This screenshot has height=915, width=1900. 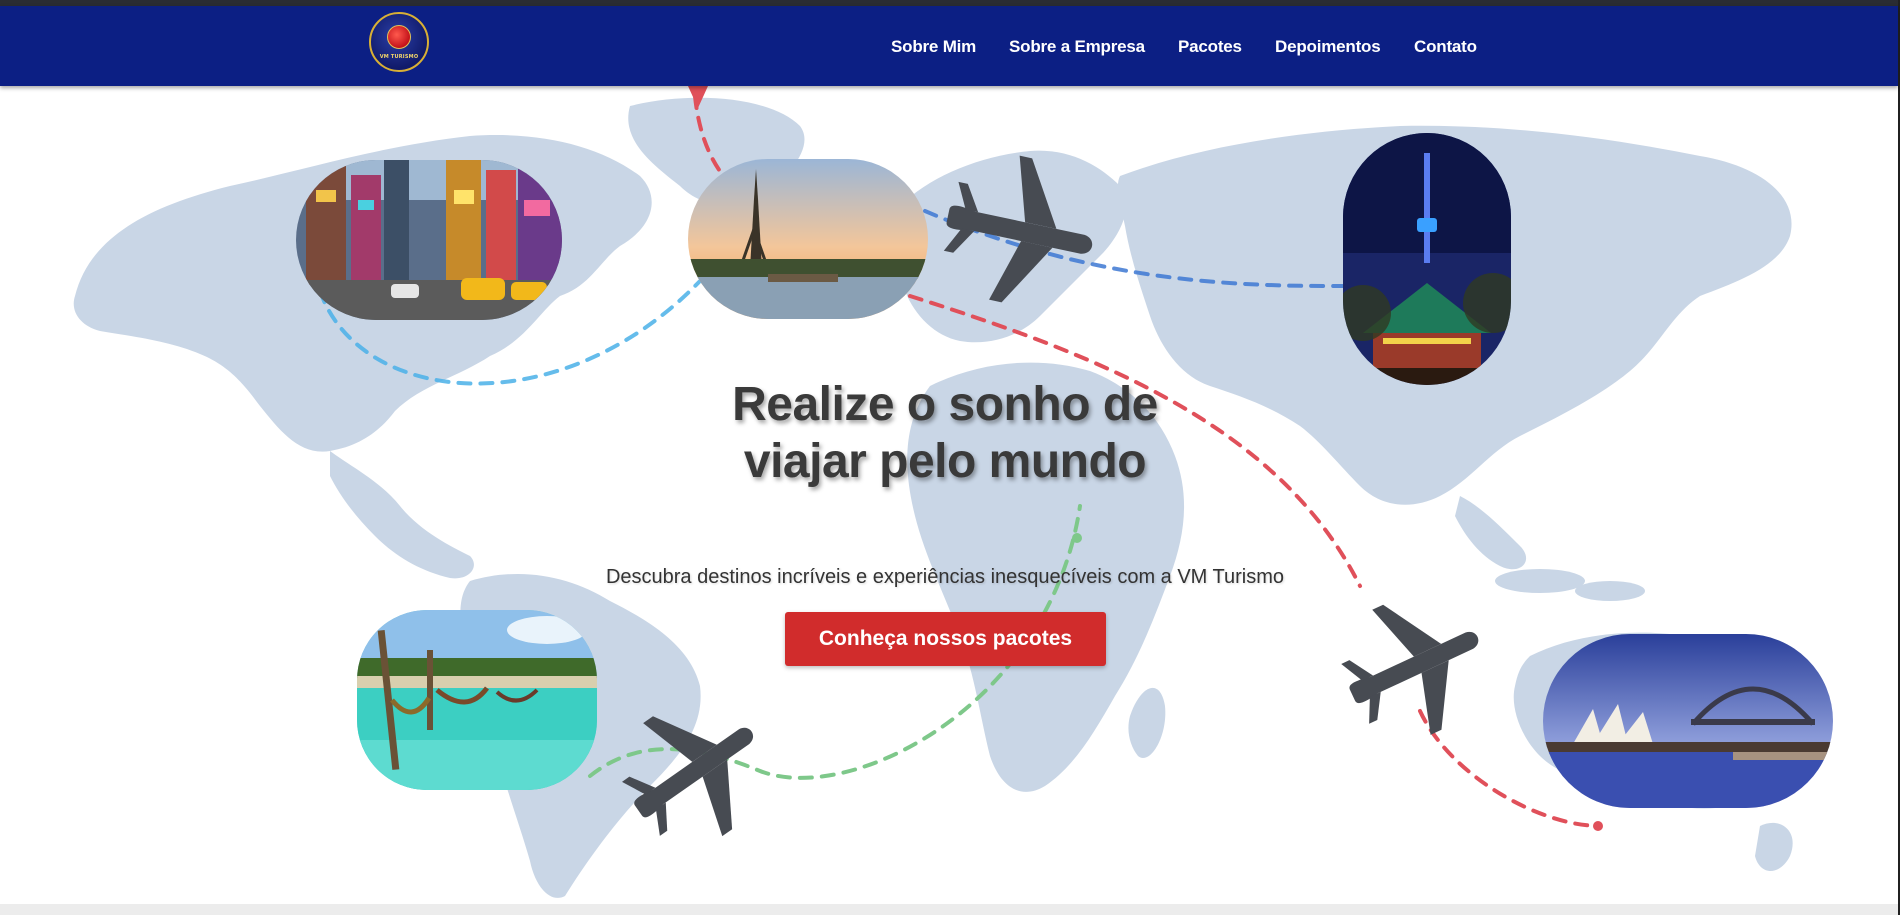 I want to click on nav-contato: Contato, so click(x=1445, y=47).